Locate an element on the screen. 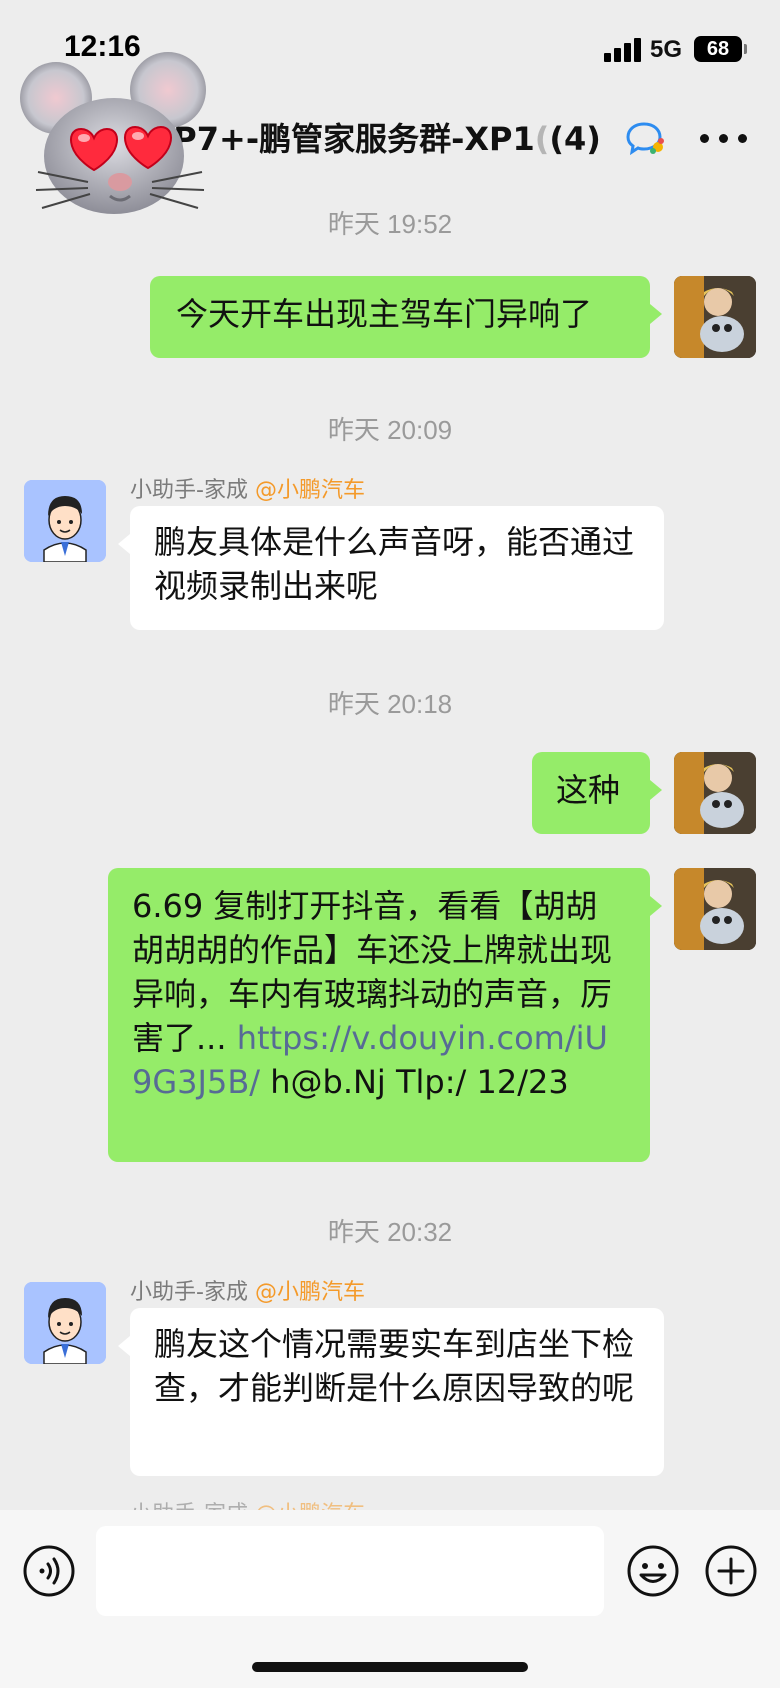 The image size is (780, 1688). timestamp: 昨天 20:18 is located at coordinates (390, 704).